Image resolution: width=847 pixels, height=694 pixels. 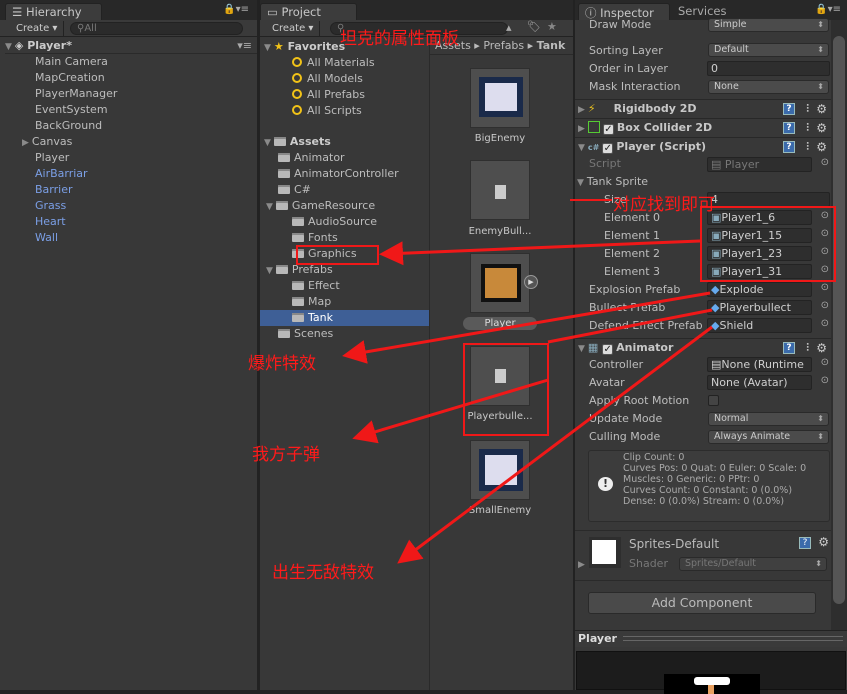 I want to click on annotation-text: 对应找到即可, so click(x=664, y=205).